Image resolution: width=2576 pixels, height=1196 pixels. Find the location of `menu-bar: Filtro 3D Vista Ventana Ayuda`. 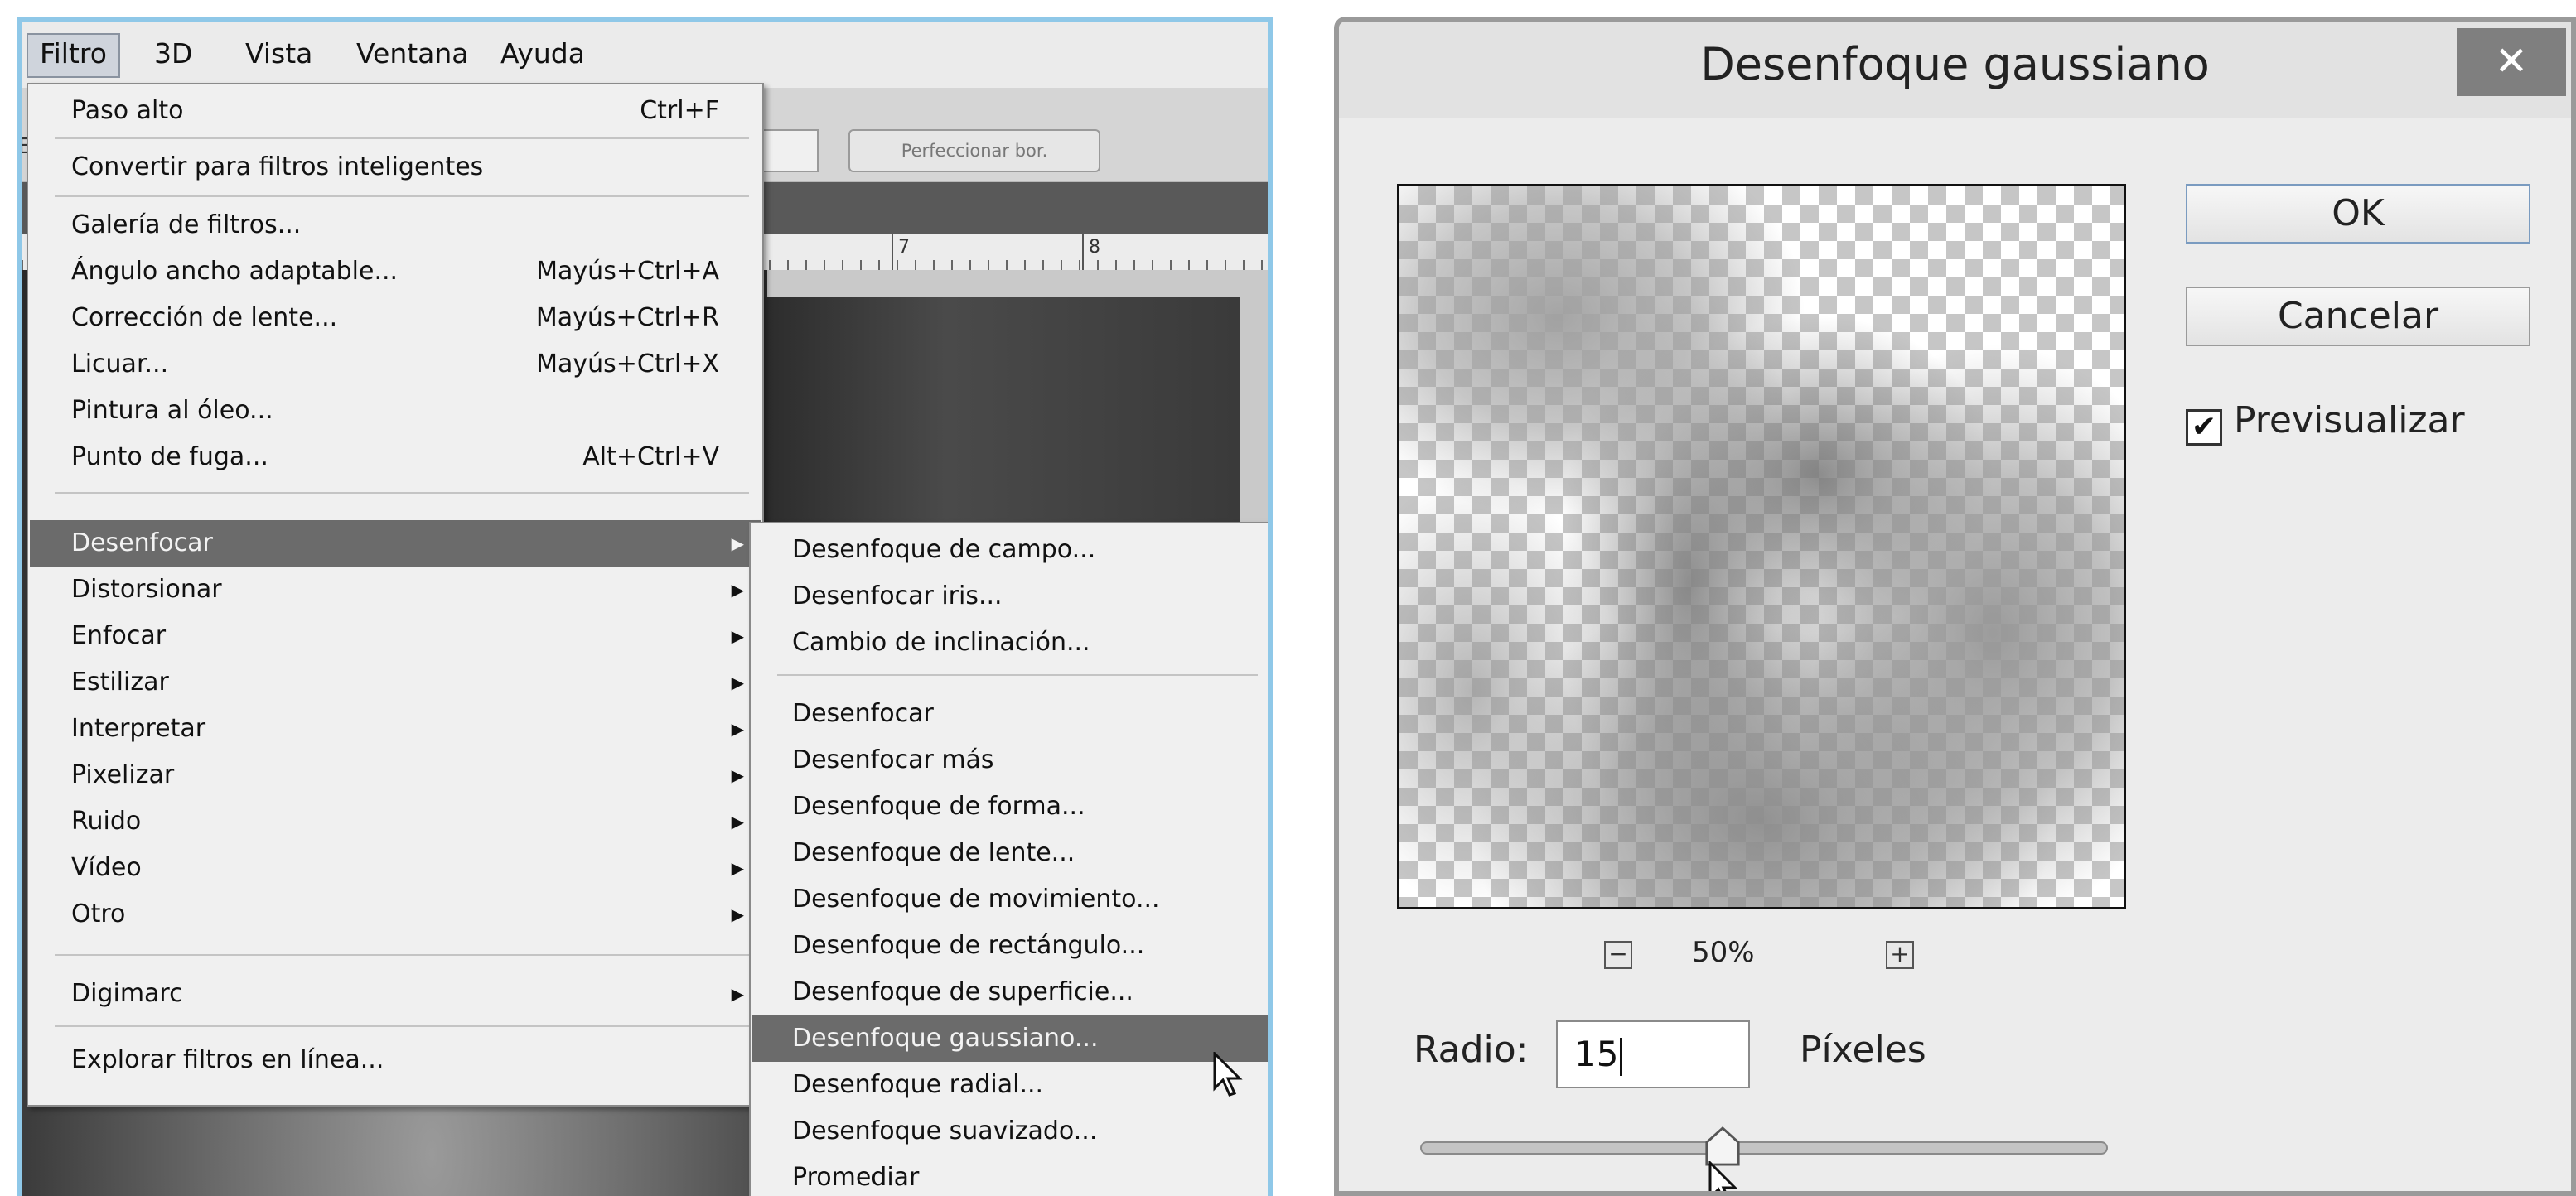

menu-bar: Filtro 3D Vista Ventana Ayuda is located at coordinates (645, 55).